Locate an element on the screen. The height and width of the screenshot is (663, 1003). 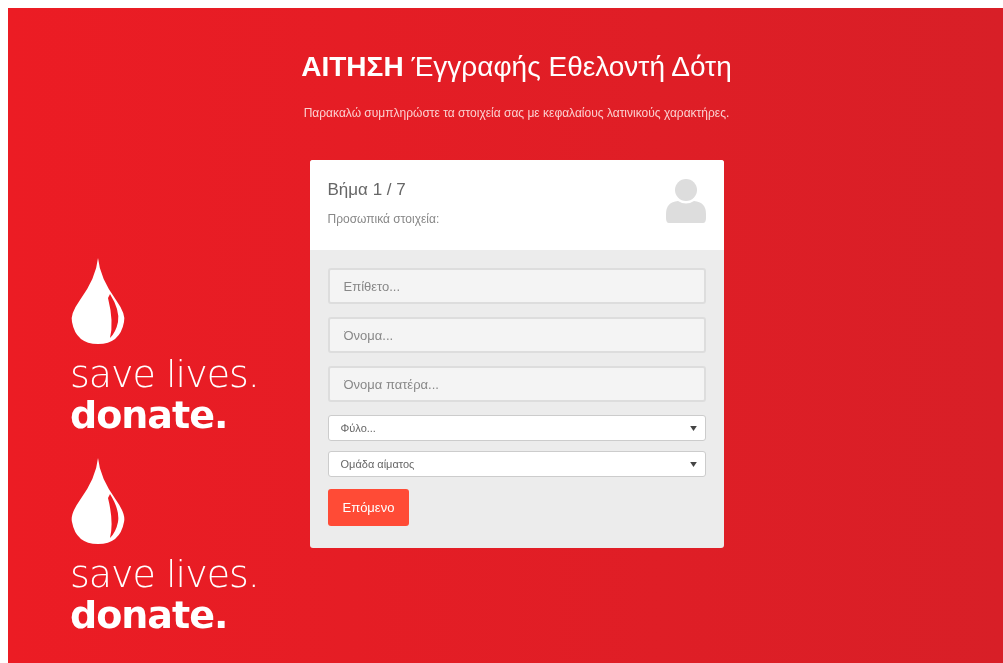
step-counter: Βήμα 1 / 7 is located at coordinates (366, 190).